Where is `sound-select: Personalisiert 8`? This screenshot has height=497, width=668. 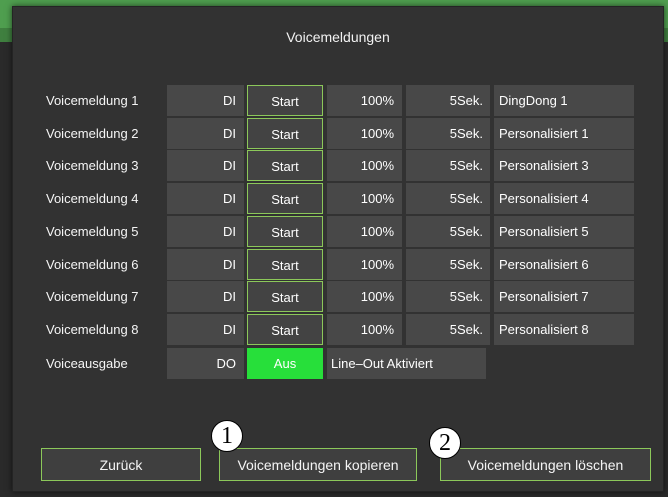 sound-select: Personalisiert 8 is located at coordinates (564, 329).